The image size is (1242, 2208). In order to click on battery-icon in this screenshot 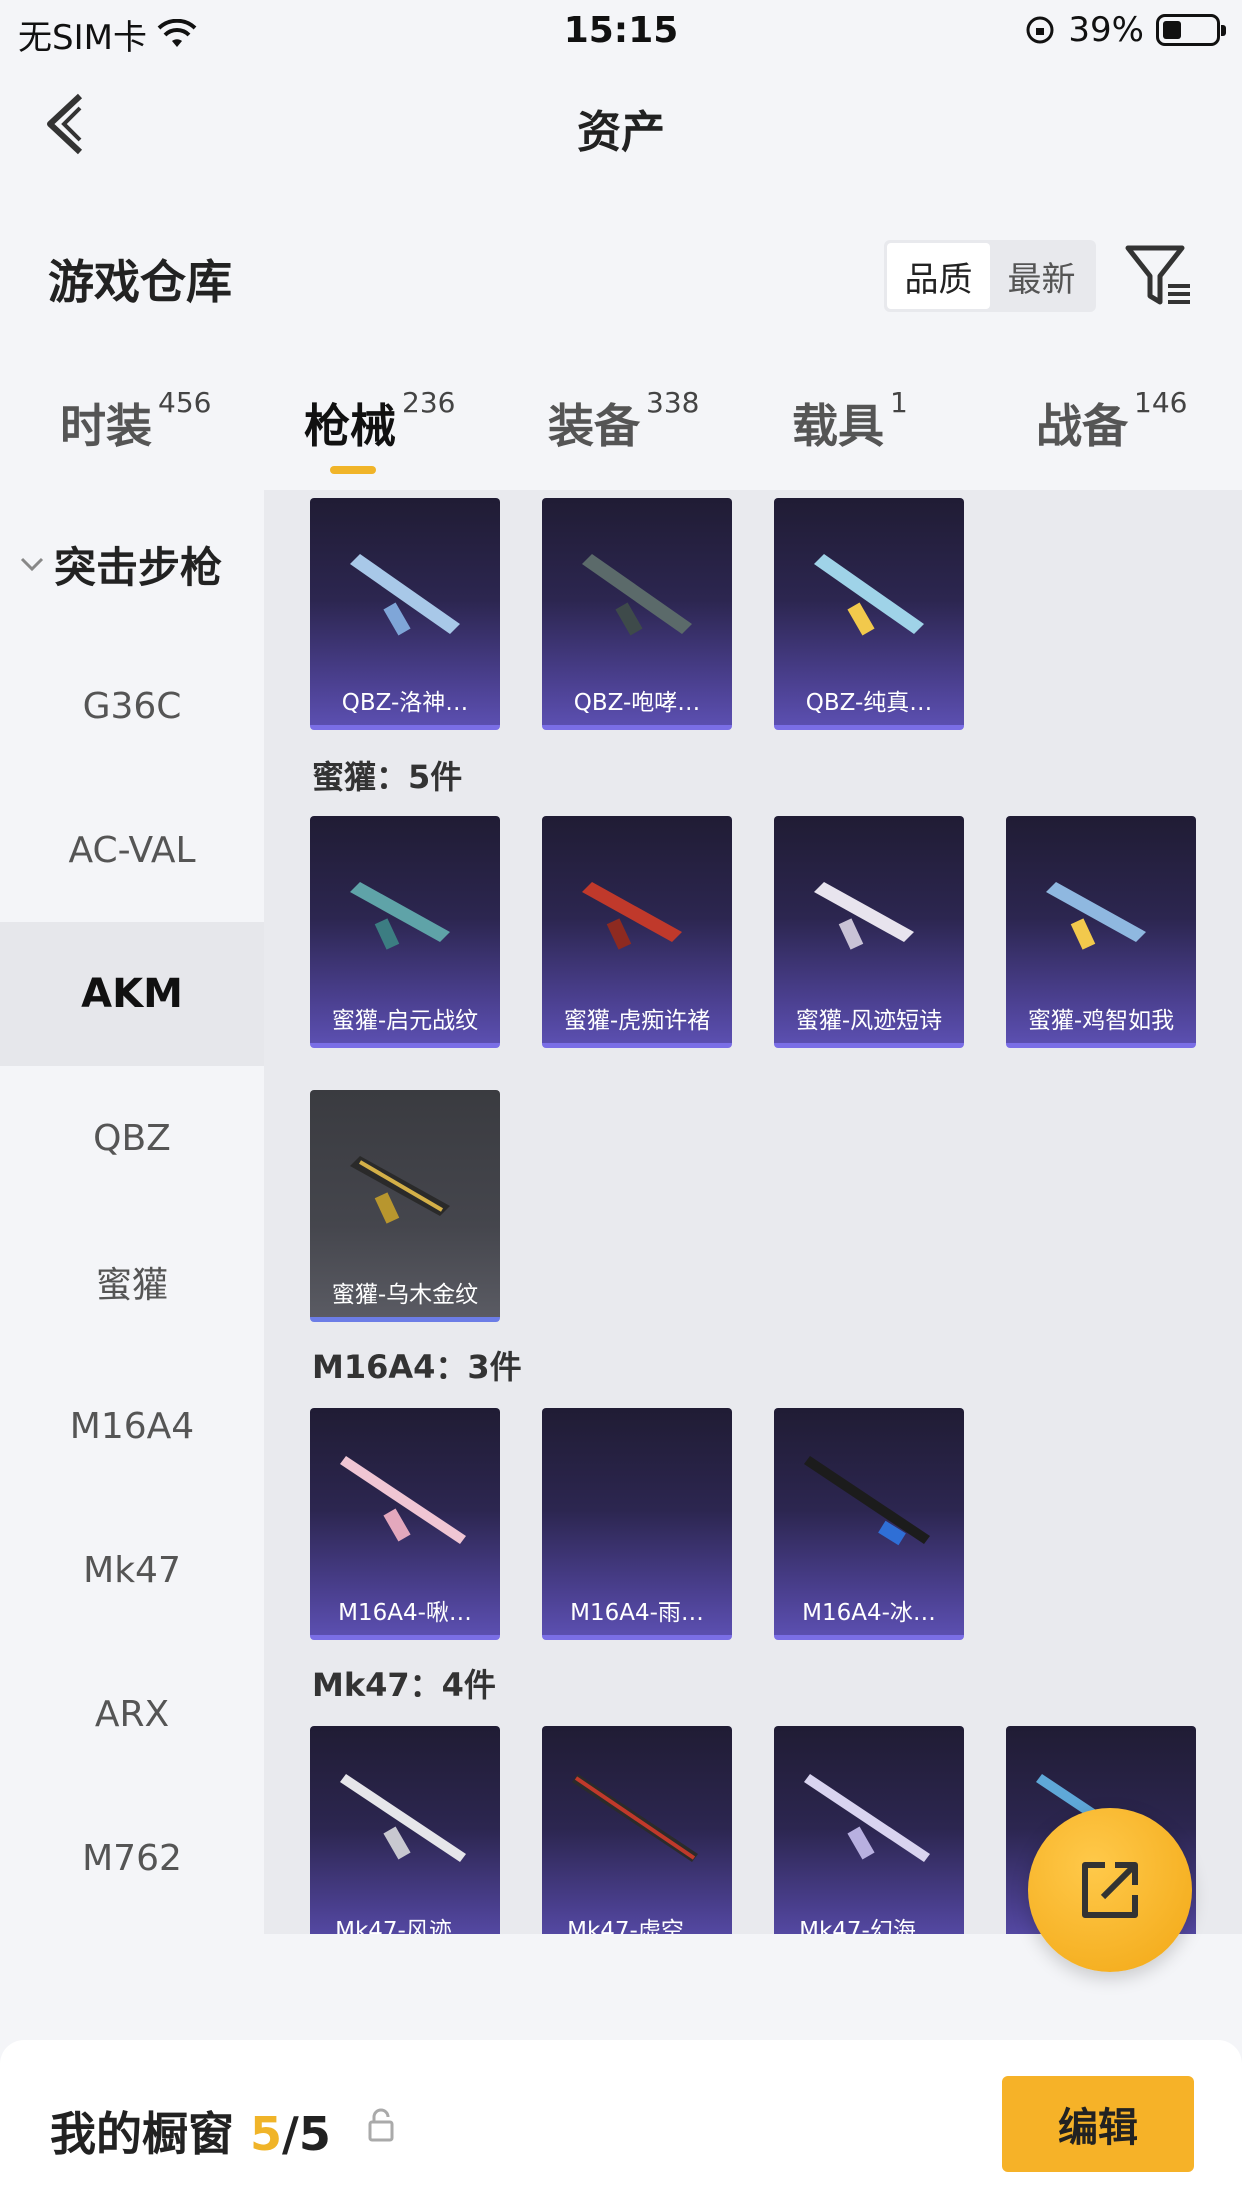, I will do `click(1191, 30)`.